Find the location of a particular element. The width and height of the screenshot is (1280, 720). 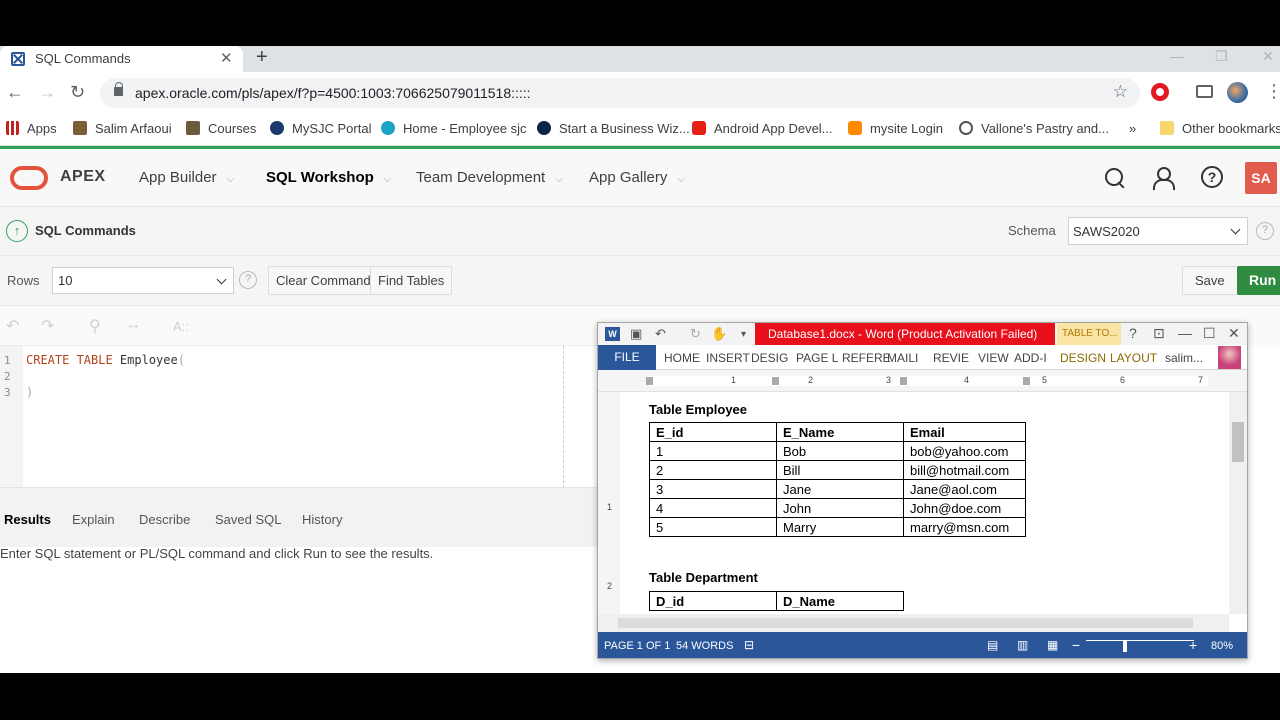

close-tab-icon: ✕ is located at coordinates (226, 58).